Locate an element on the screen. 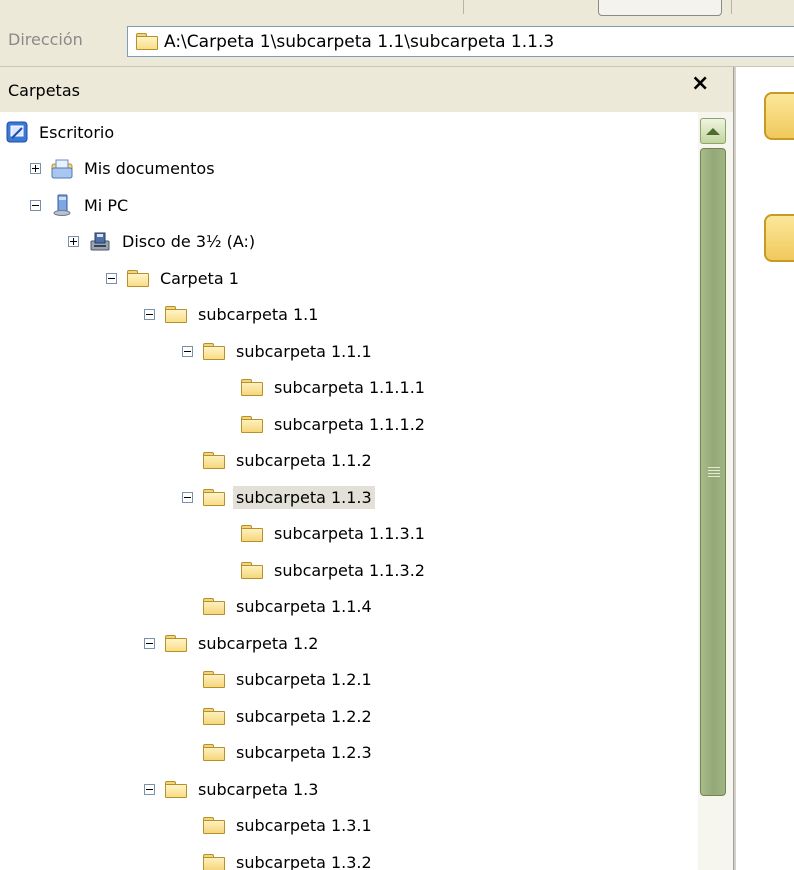 Image resolution: width=794 pixels, height=870 pixels. desktop-icon is located at coordinates (17, 132).